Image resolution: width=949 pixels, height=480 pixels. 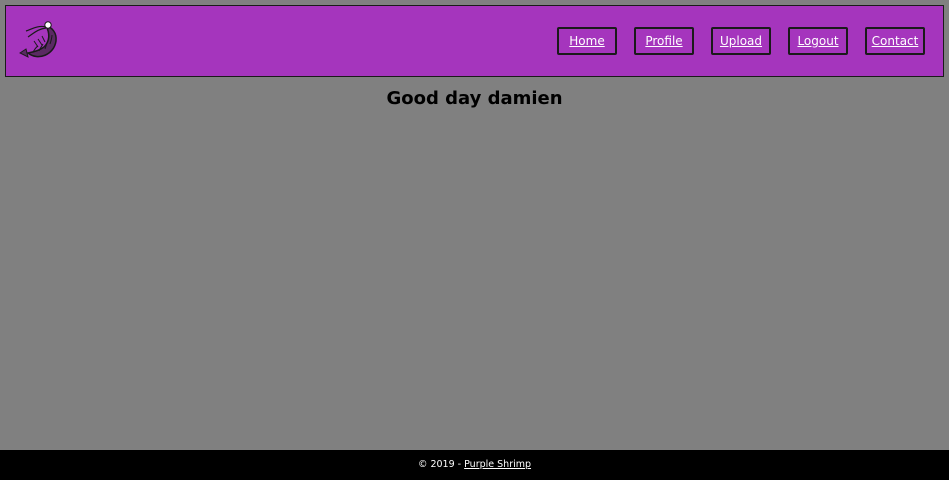 I want to click on shrimp-icon, so click(x=38, y=41).